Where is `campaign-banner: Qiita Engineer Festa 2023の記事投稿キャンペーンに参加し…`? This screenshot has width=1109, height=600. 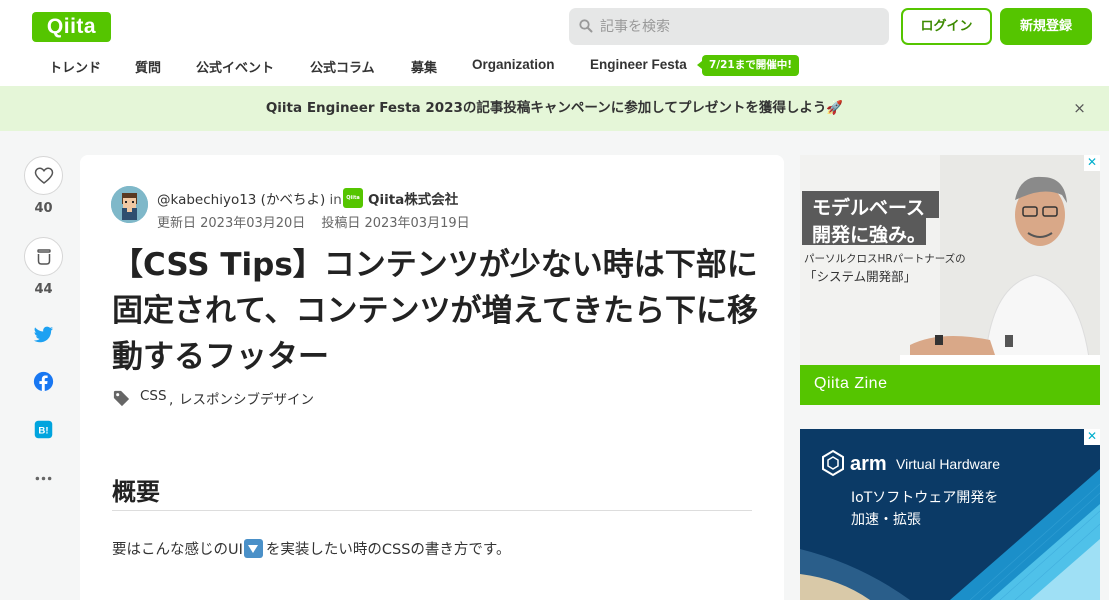 campaign-banner: Qiita Engineer Festa 2023の記事投稿キャンペーンに参加し… is located at coordinates (554, 108).